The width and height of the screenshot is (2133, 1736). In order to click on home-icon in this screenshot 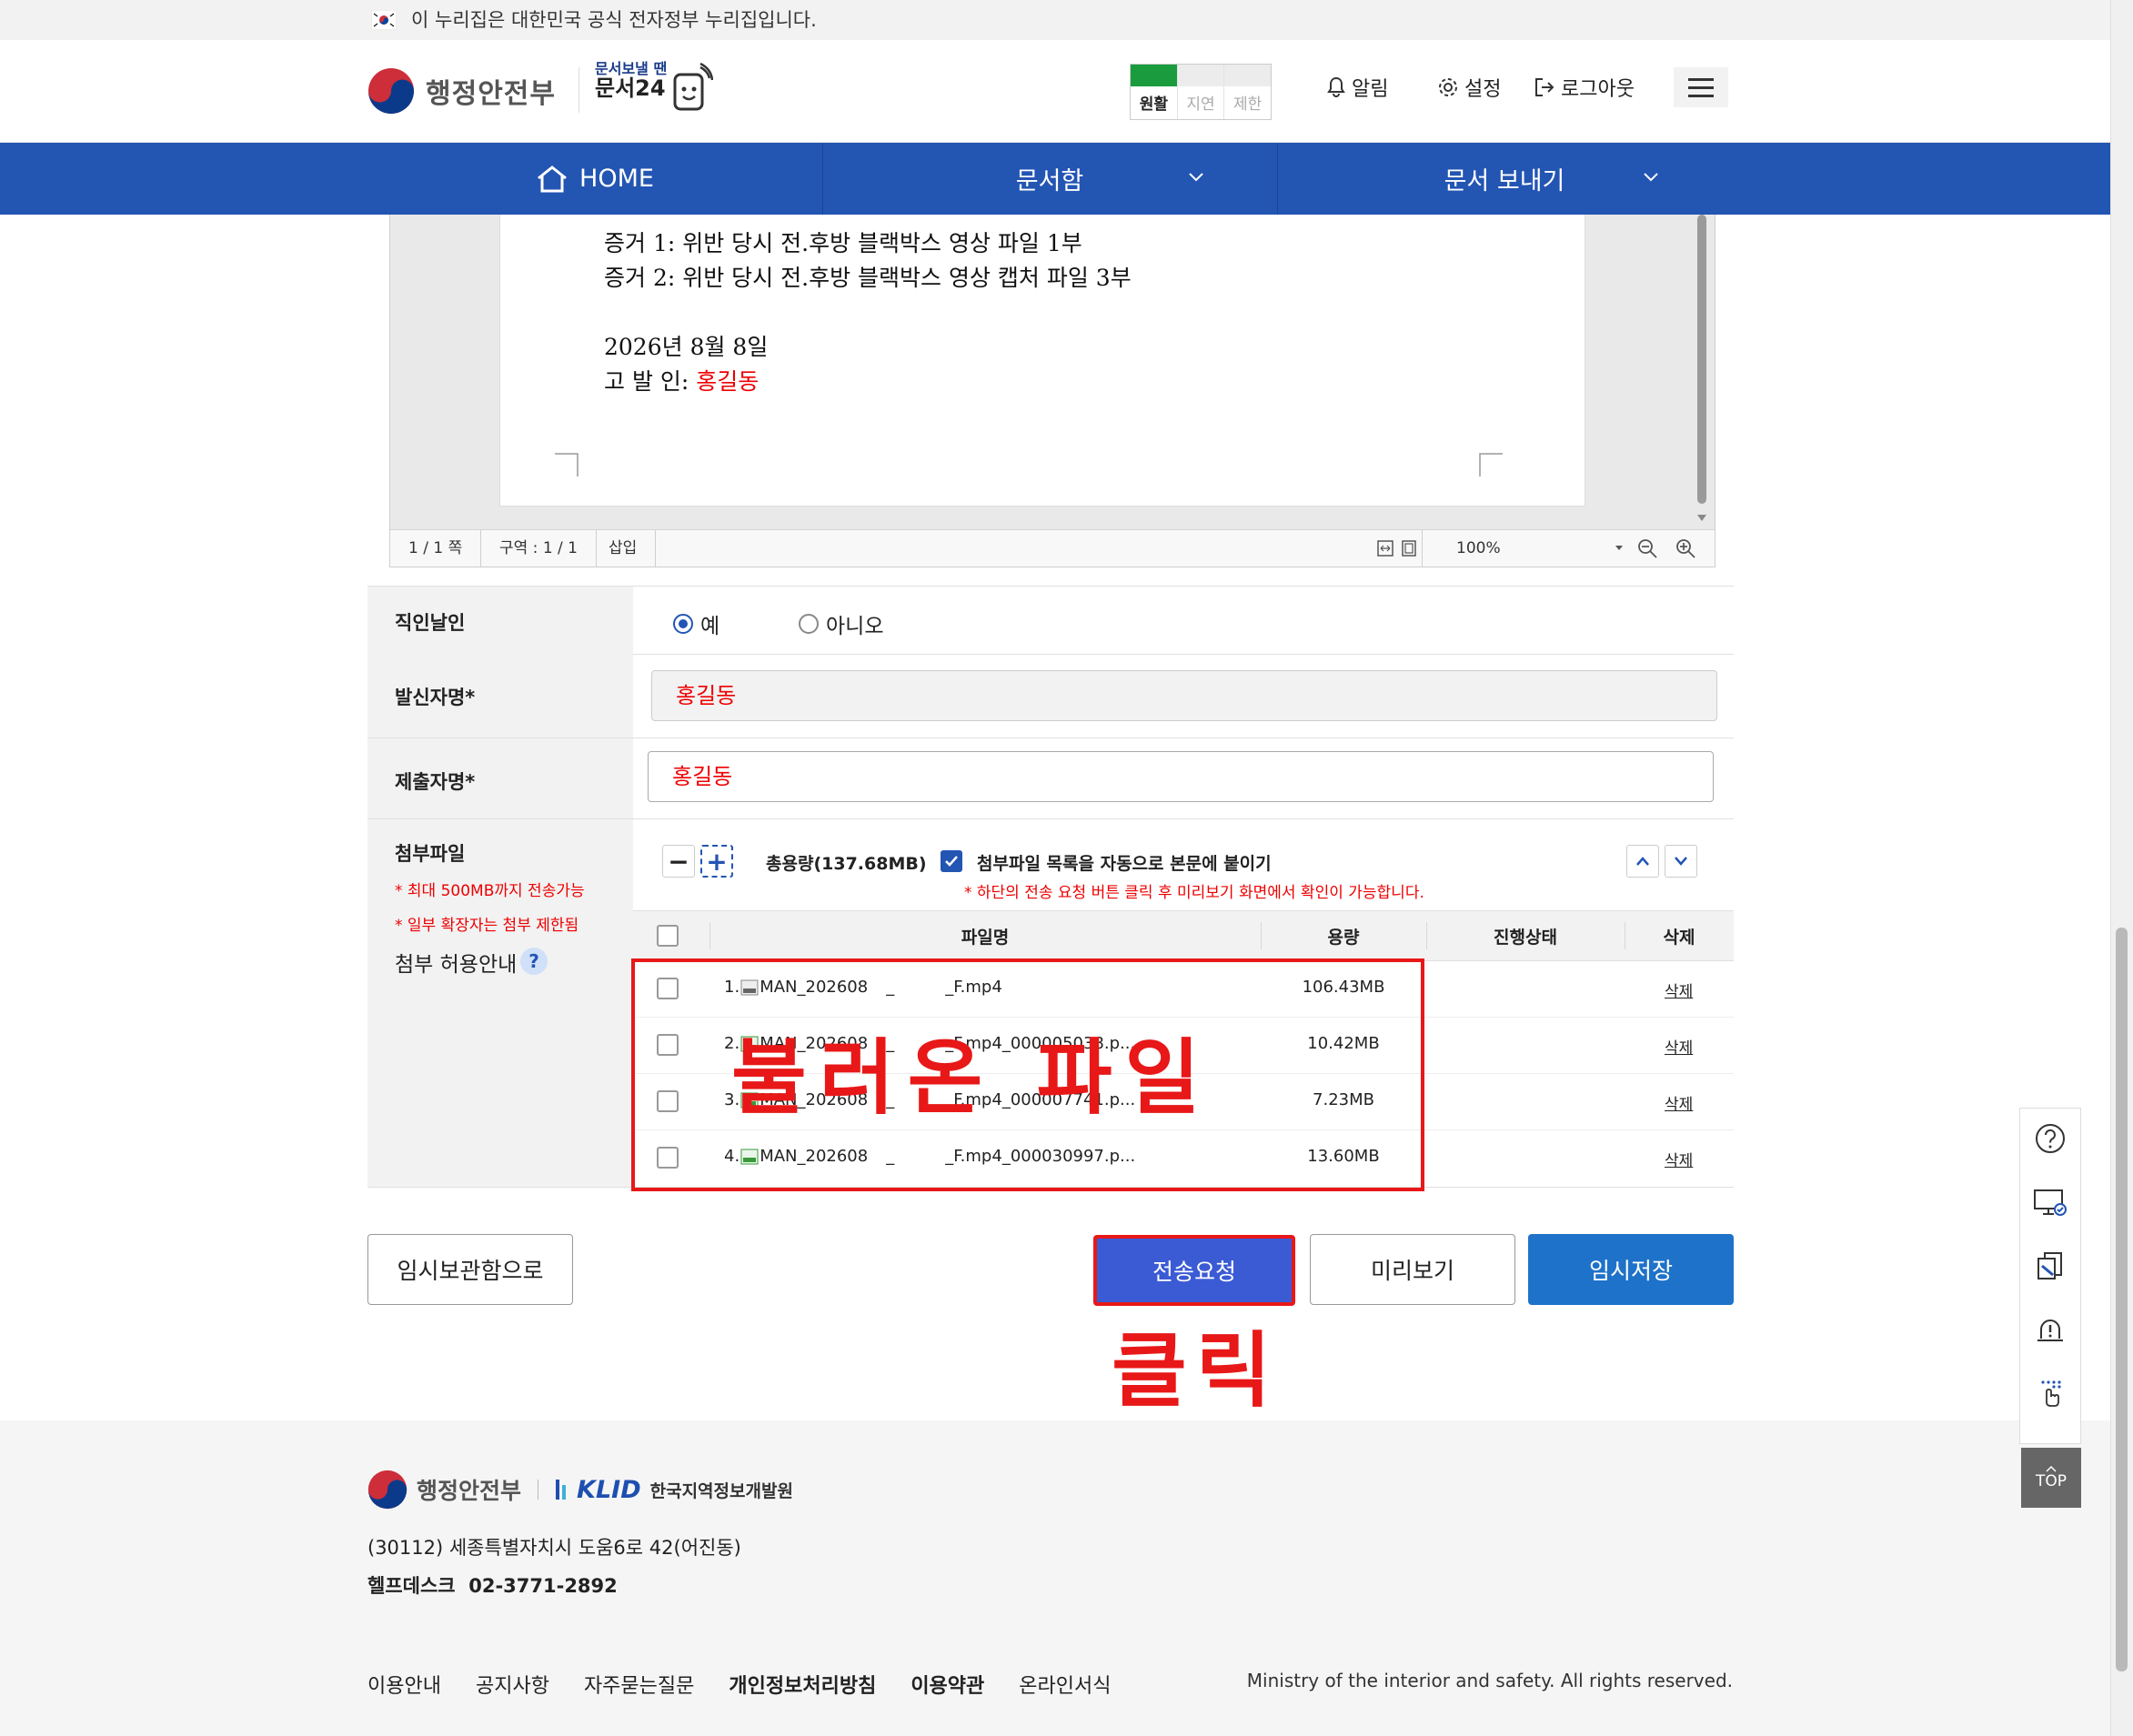, I will do `click(552, 178)`.